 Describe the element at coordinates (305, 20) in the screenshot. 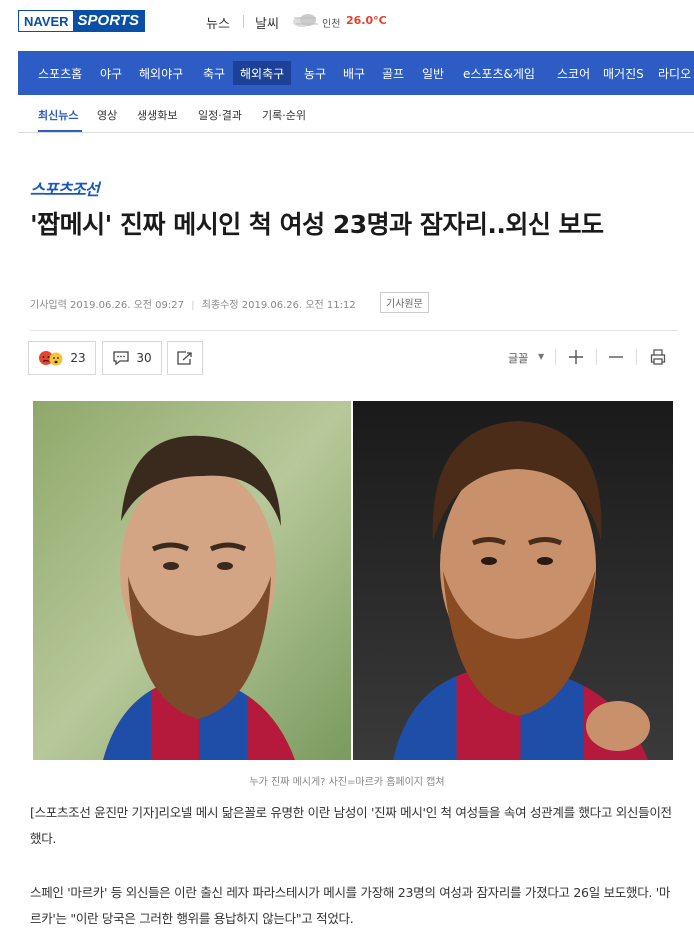

I see `cloud-icon` at that location.